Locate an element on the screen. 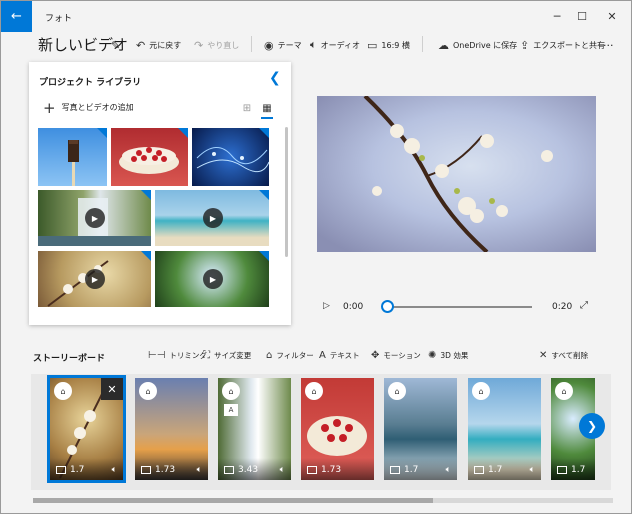  add-media-button: + 写真とビデオの追加 is located at coordinates (88, 107).